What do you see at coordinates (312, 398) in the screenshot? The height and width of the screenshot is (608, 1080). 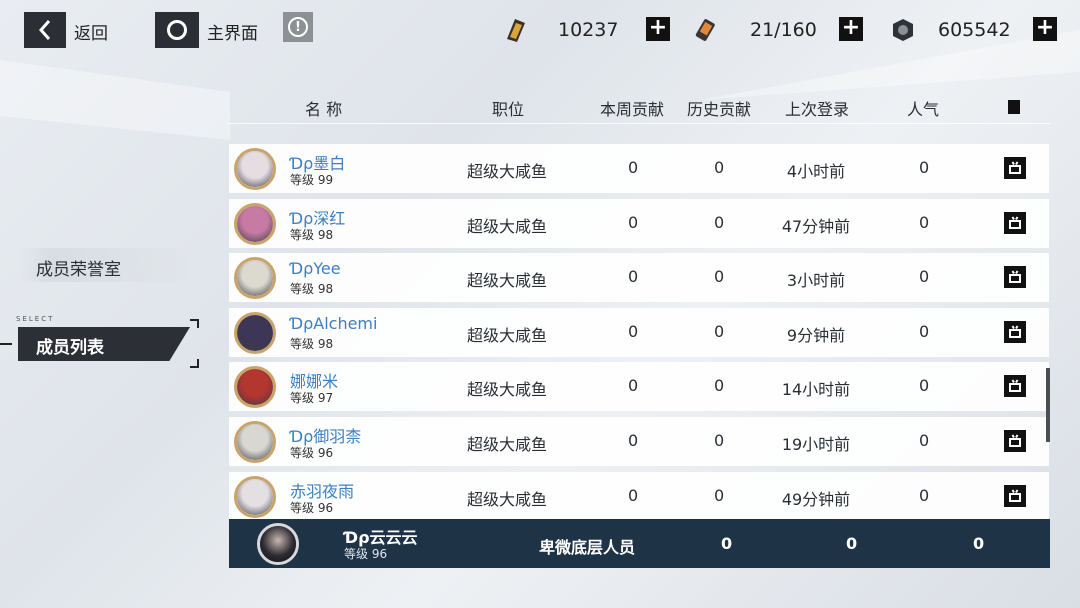 I see `member-level: 等级 97` at bounding box center [312, 398].